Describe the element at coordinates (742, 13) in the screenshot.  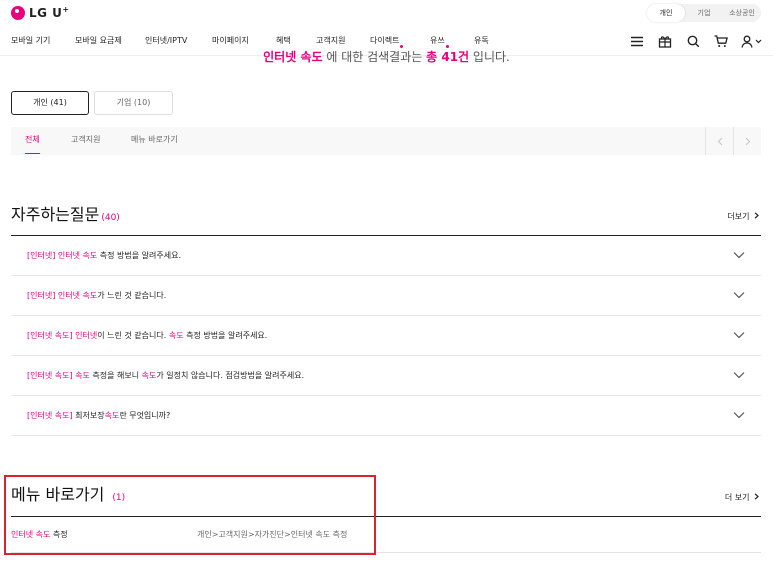
I see `segment-small-business: 소상공인` at that location.